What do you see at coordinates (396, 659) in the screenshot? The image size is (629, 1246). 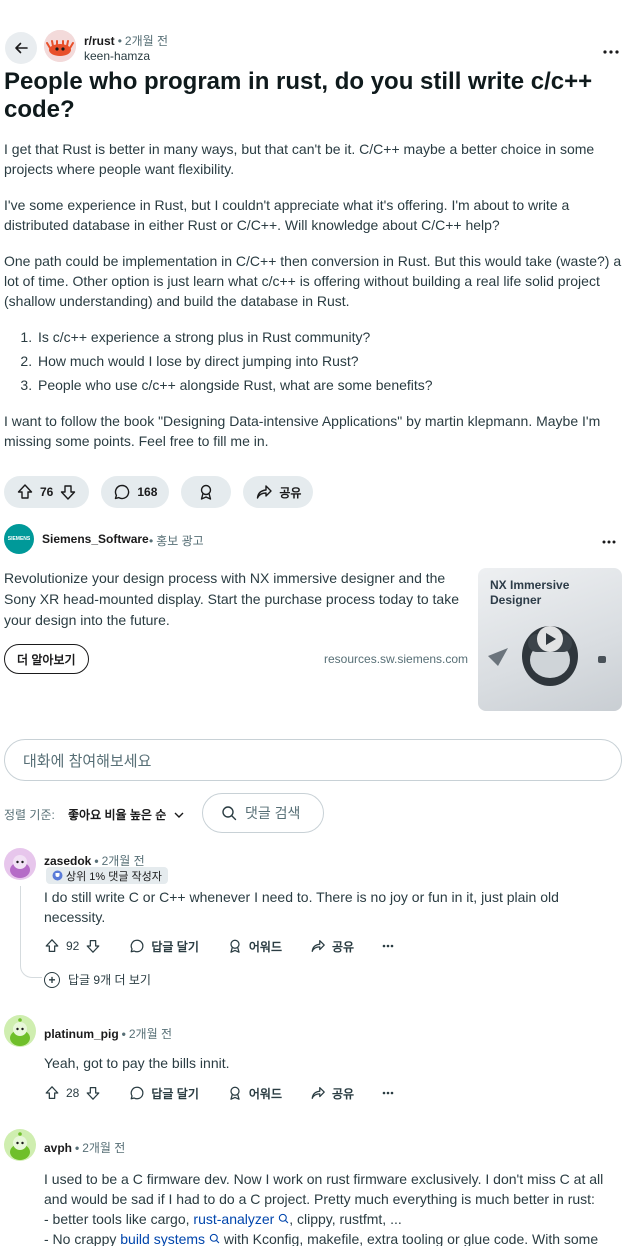 I see `ad-domain: resources.sw.siemens.com` at bounding box center [396, 659].